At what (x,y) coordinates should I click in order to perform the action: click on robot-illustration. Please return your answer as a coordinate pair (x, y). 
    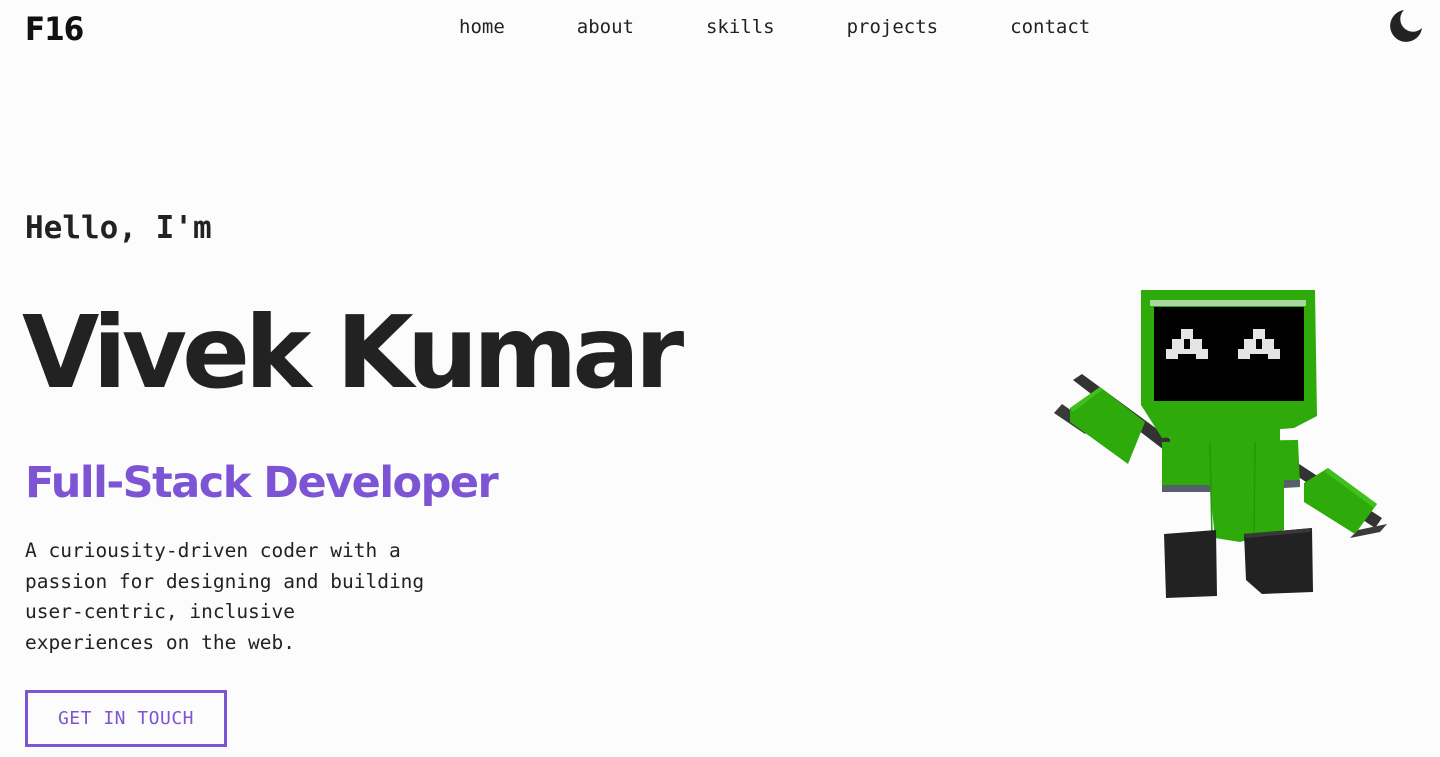
    Looking at the image, I should click on (1220, 445).